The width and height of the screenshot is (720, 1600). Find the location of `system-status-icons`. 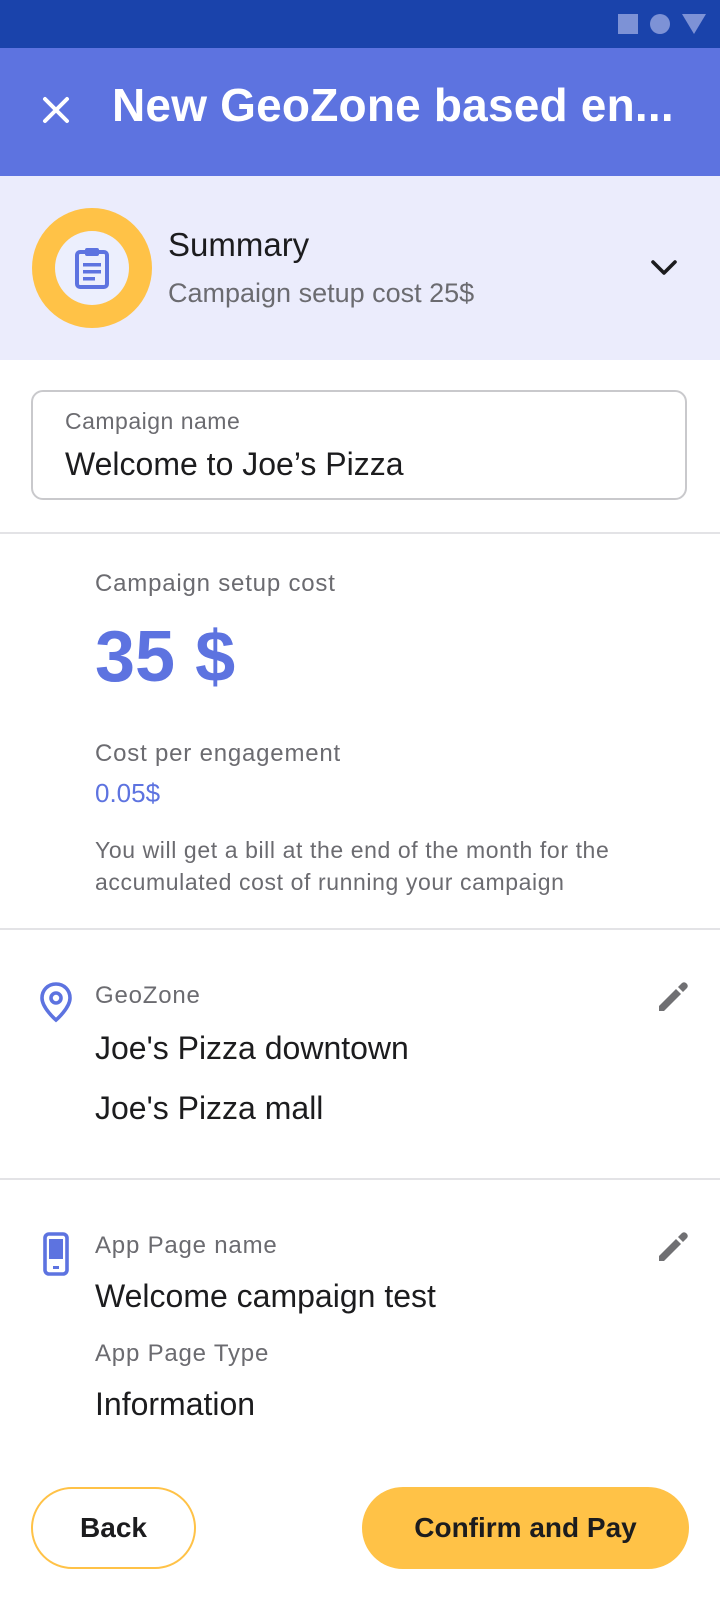

system-status-icons is located at coordinates (662, 24).